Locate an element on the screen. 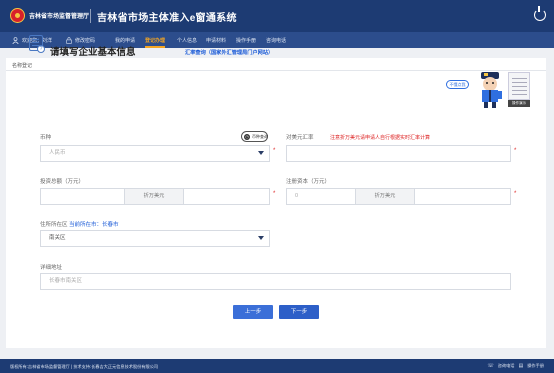  question-icon: ? is located at coordinates (41, 49).